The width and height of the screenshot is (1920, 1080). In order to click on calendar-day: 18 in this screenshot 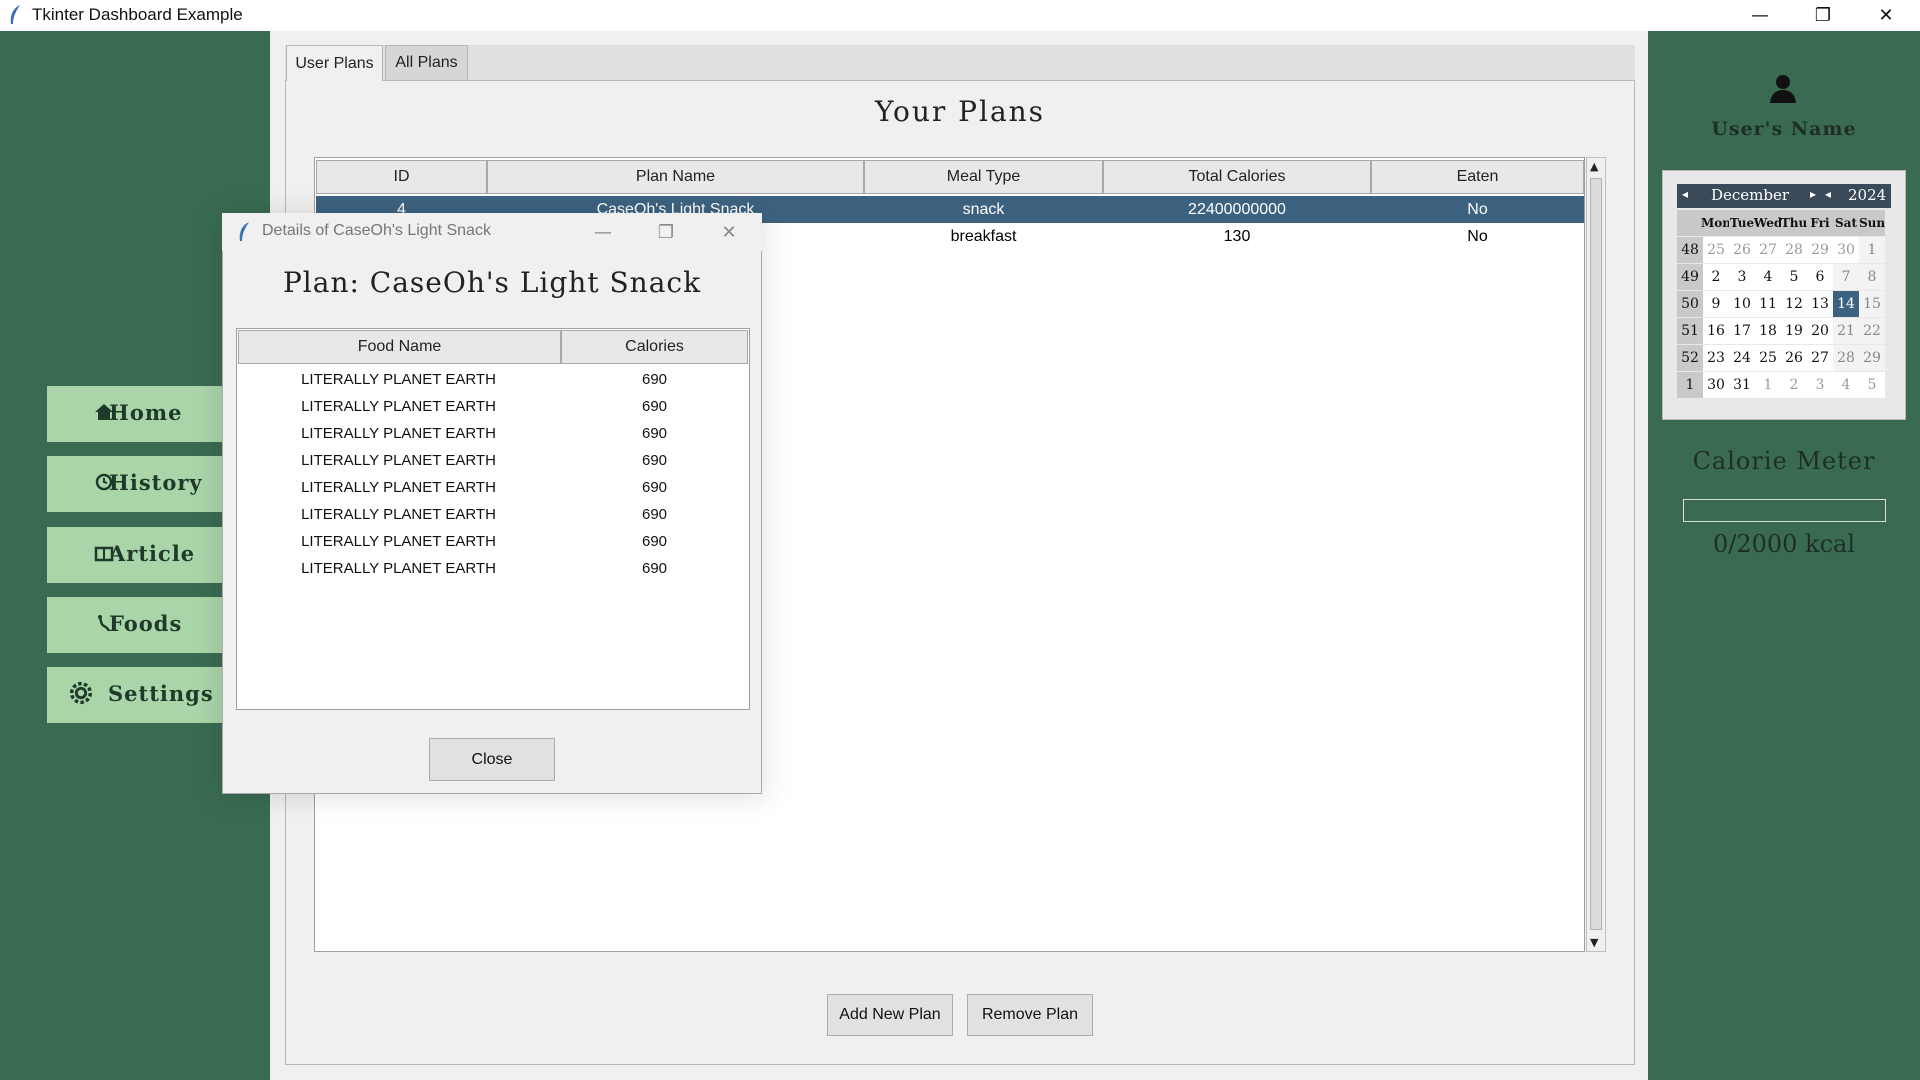, I will do `click(1768, 331)`.